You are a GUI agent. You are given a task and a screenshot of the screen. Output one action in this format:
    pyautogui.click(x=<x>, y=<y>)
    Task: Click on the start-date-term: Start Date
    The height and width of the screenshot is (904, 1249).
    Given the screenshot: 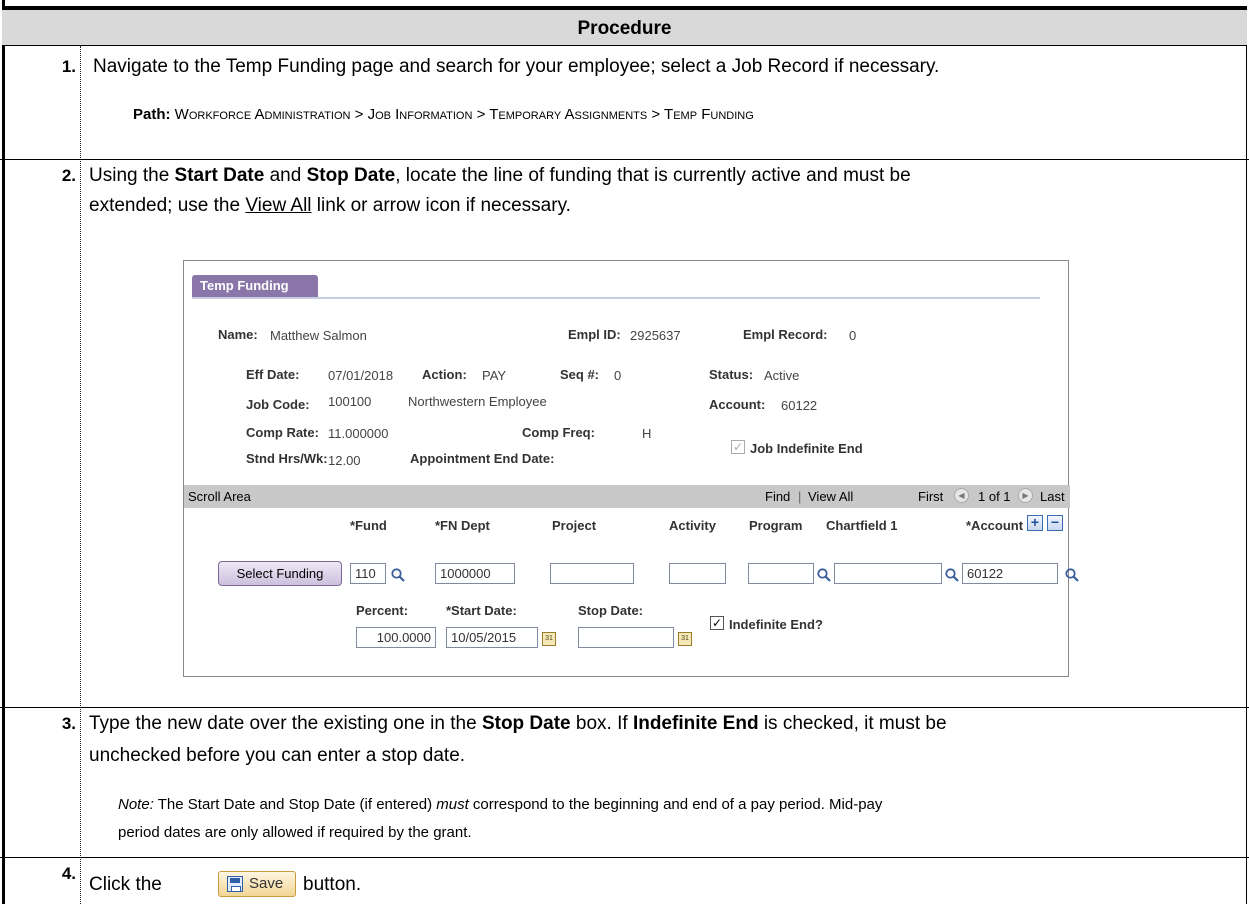 What is the action you would take?
    pyautogui.click(x=219, y=175)
    